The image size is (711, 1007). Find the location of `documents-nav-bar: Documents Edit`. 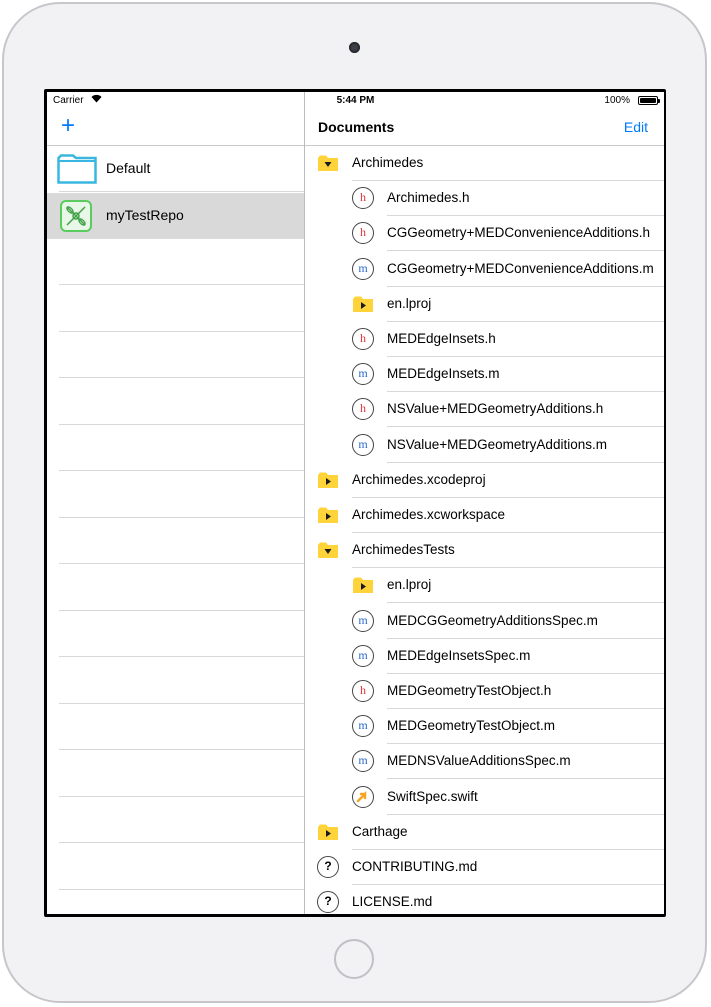

documents-nav-bar: Documents Edit is located at coordinates (484, 128).